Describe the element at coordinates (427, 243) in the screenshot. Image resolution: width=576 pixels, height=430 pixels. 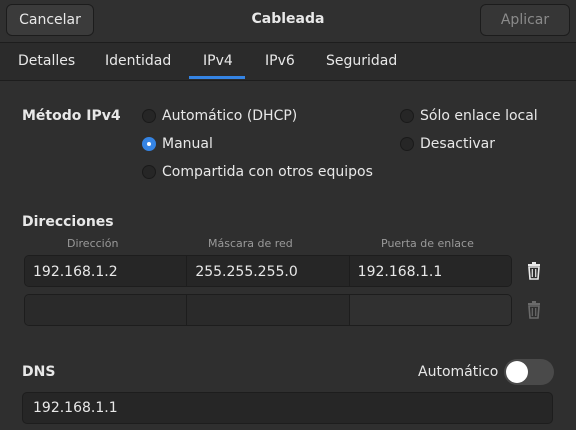
I see `column-header-gateway: Puerta de enlace` at that location.